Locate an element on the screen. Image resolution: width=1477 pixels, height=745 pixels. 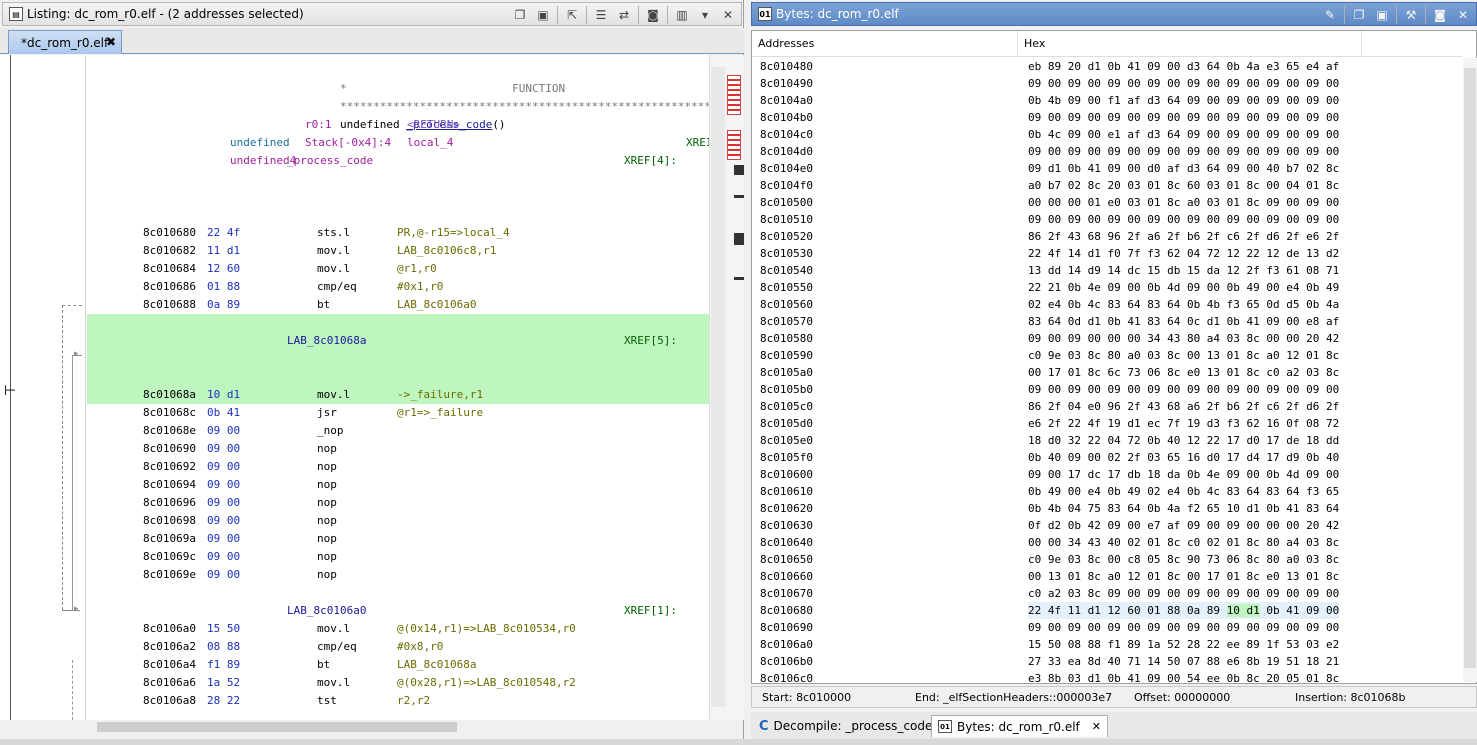
byte-address: 8c010610 is located at coordinates (786, 491).